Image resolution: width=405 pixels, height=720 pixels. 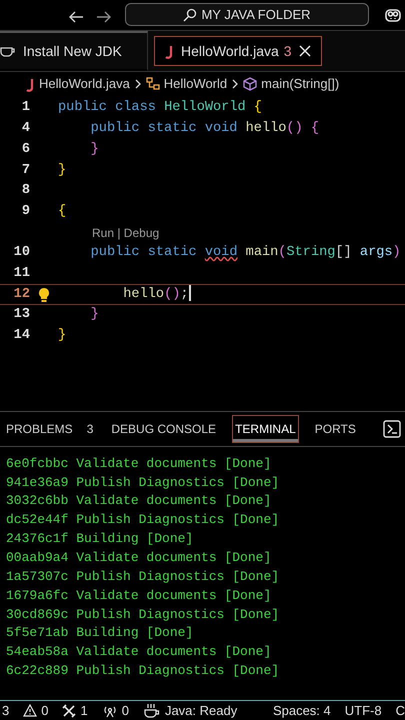 What do you see at coordinates (205, 129) in the screenshot?
I see `code-line: public static void hello() {` at bounding box center [205, 129].